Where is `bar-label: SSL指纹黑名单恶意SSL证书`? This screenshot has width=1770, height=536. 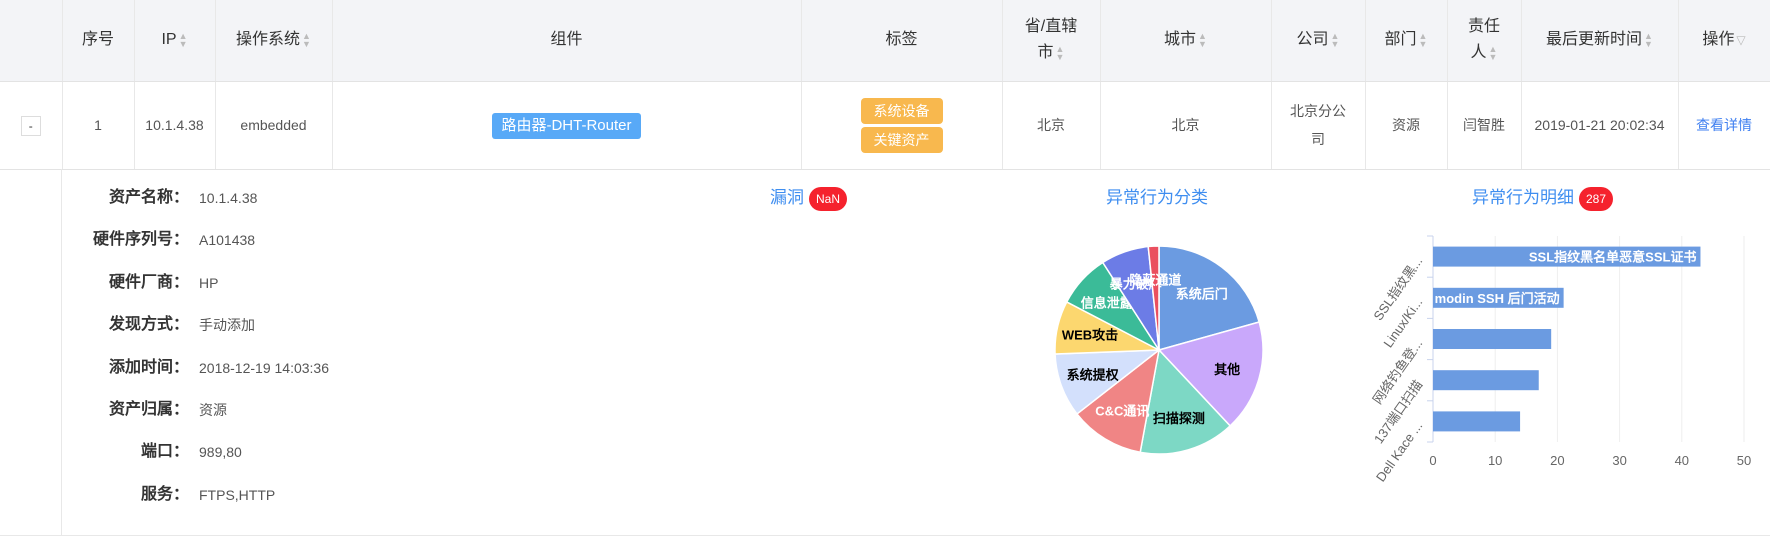
bar-label: SSL指纹黑名单恶意SSL证书 is located at coordinates (1613, 257).